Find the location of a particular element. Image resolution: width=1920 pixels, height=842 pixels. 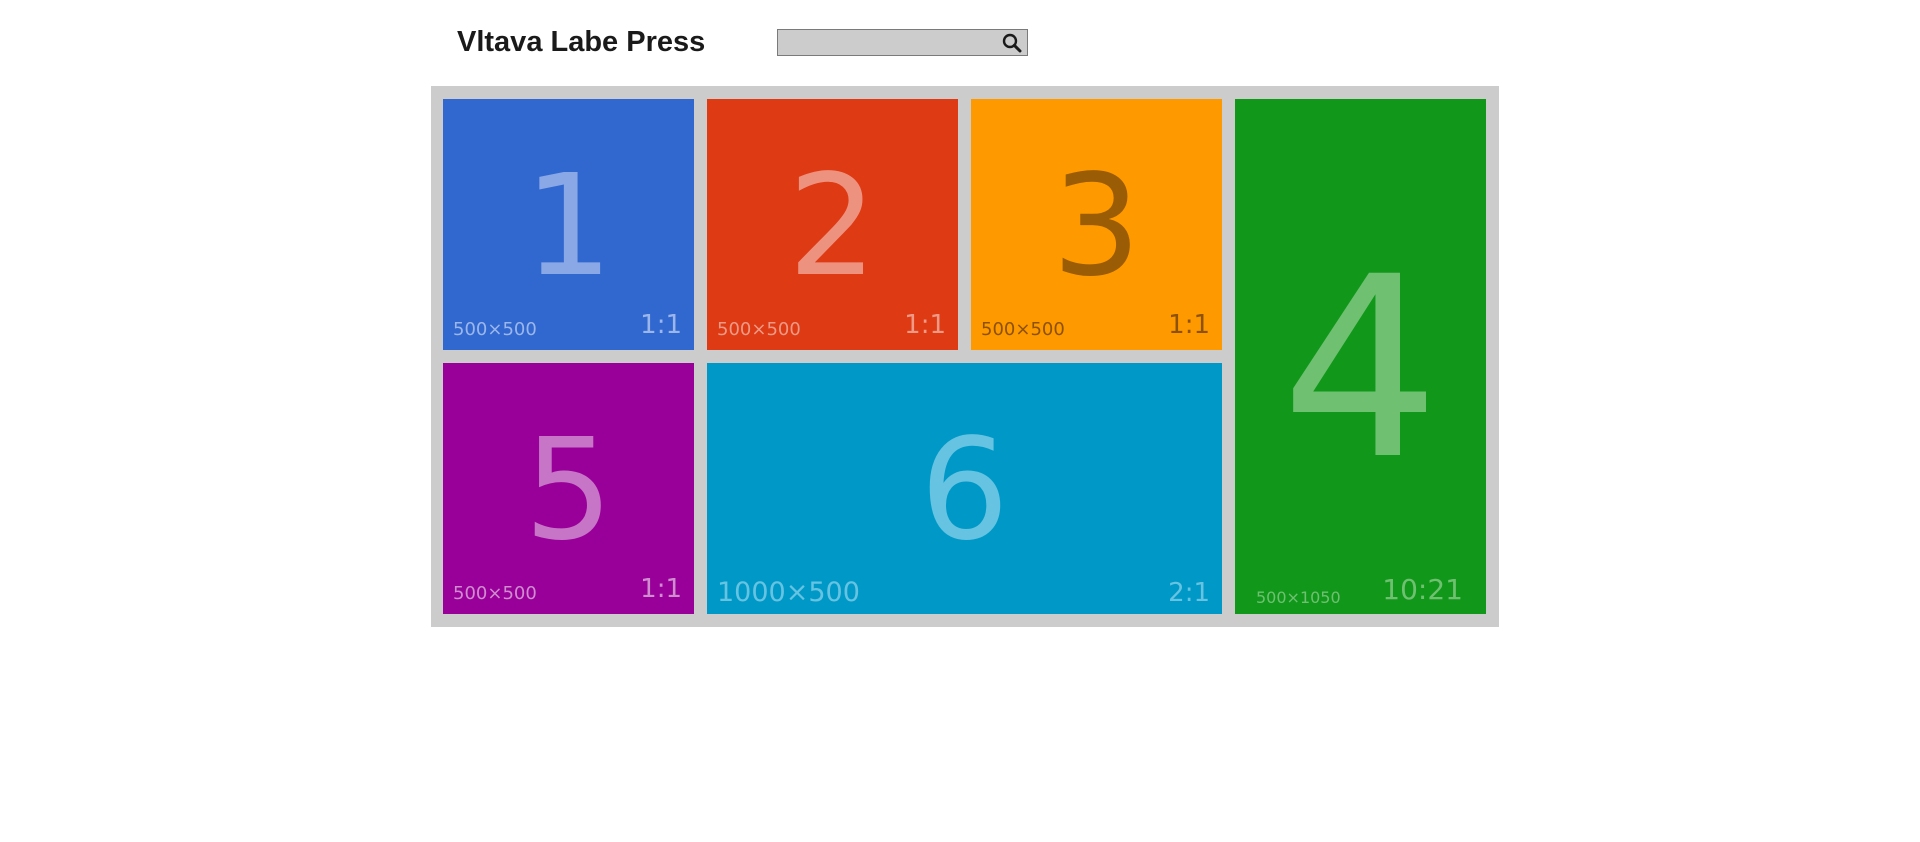

site-title: Vltava Labe Press is located at coordinates (581, 41).